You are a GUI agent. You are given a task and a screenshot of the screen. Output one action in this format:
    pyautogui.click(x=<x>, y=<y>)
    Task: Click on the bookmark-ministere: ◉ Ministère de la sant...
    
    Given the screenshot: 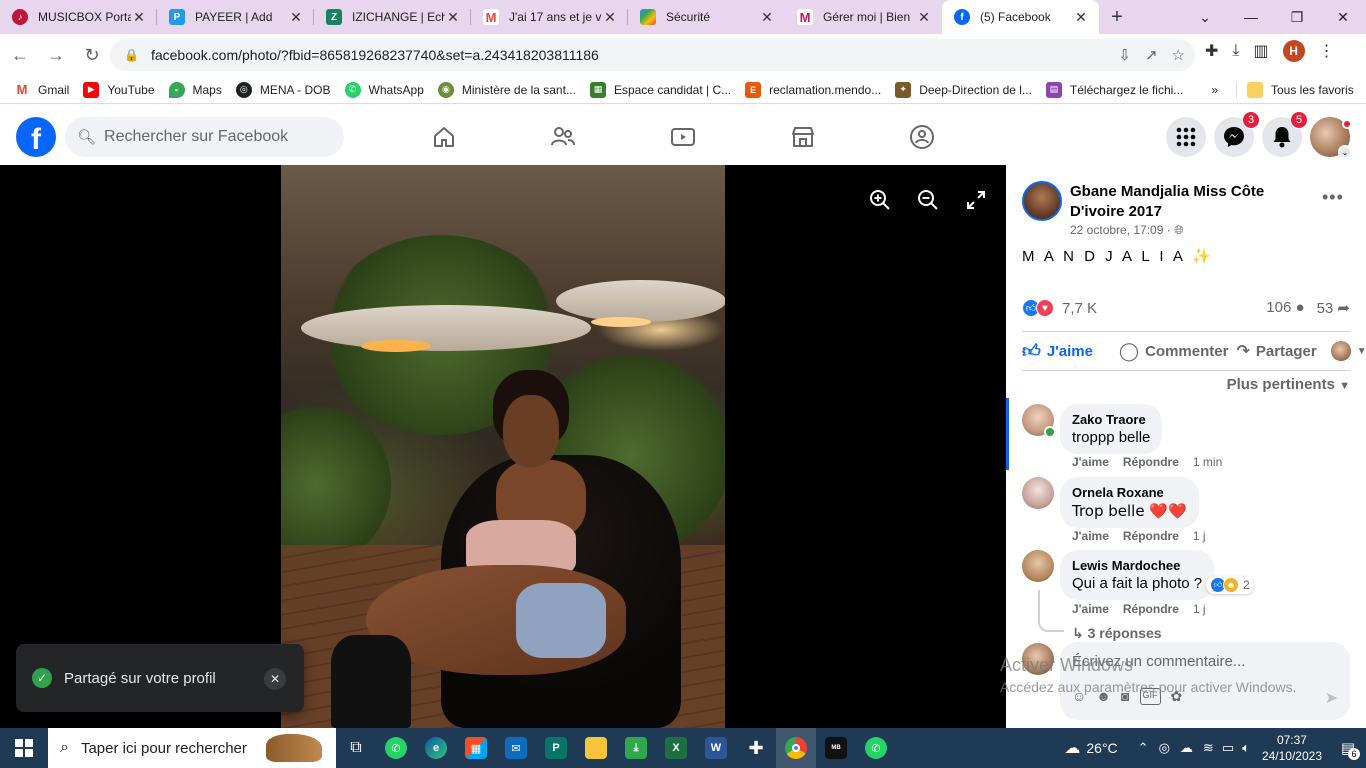 What is the action you would take?
    pyautogui.click(x=506, y=89)
    